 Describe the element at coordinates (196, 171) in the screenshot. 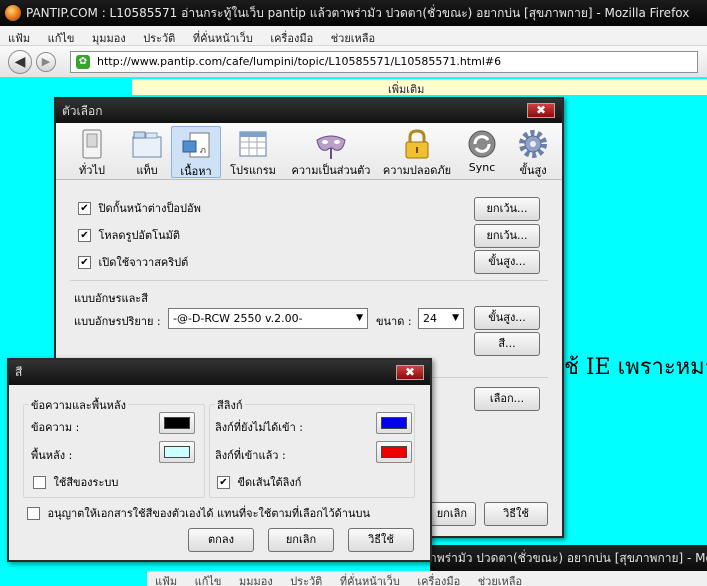

I see `tab-content-label: เนื้อหา` at that location.